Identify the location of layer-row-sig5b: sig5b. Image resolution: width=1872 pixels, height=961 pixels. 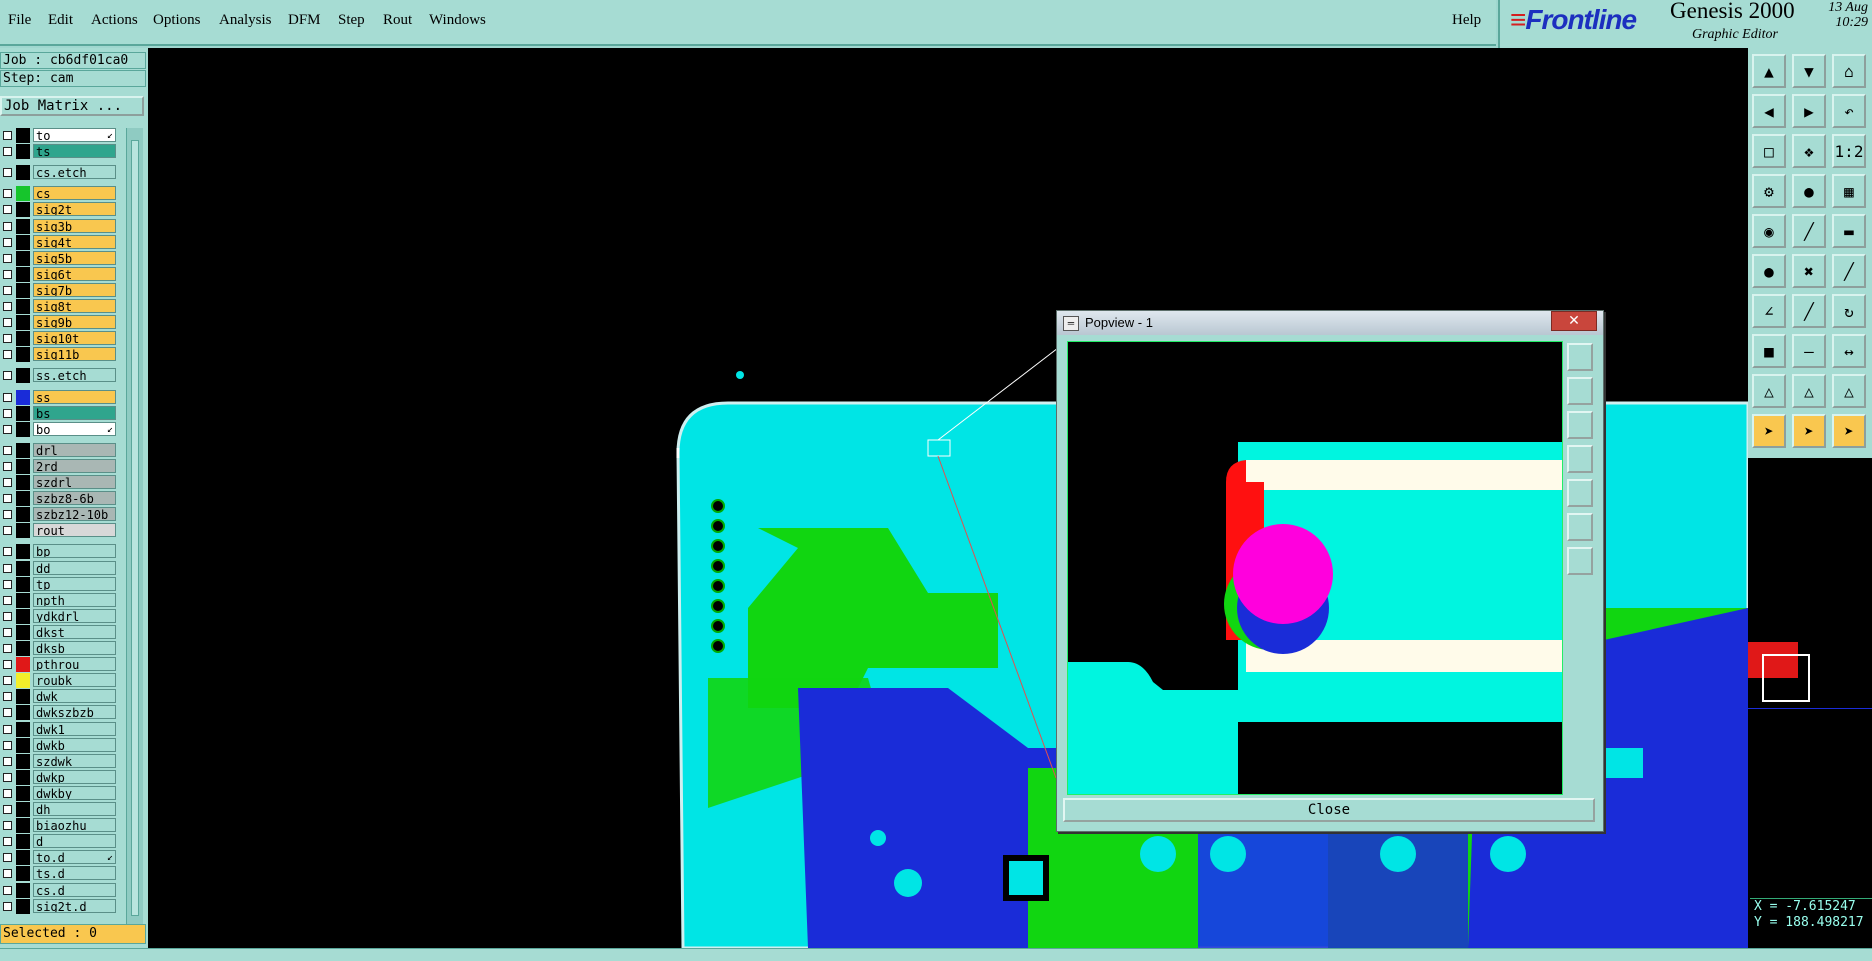
(59, 258).